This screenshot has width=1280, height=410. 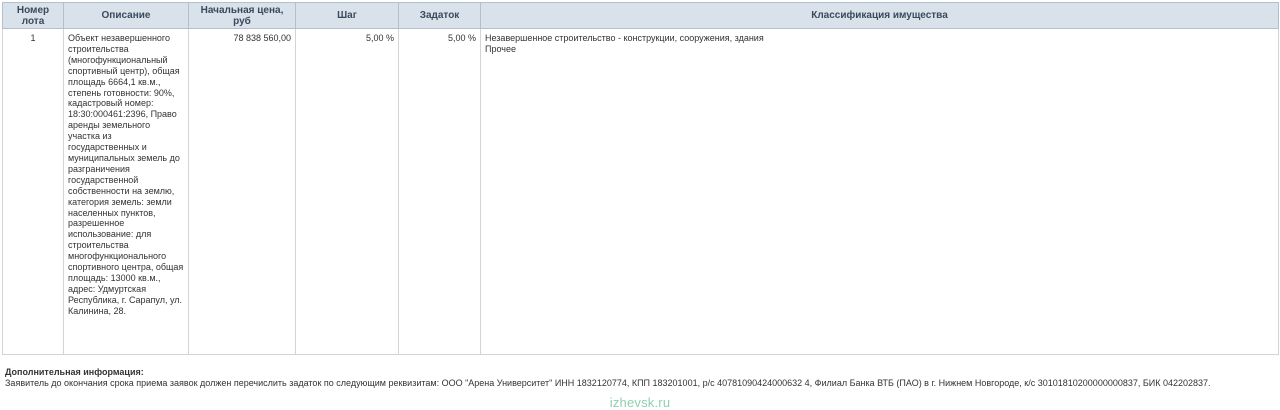 I want to click on header-deposit: Задаток, so click(x=439, y=15).